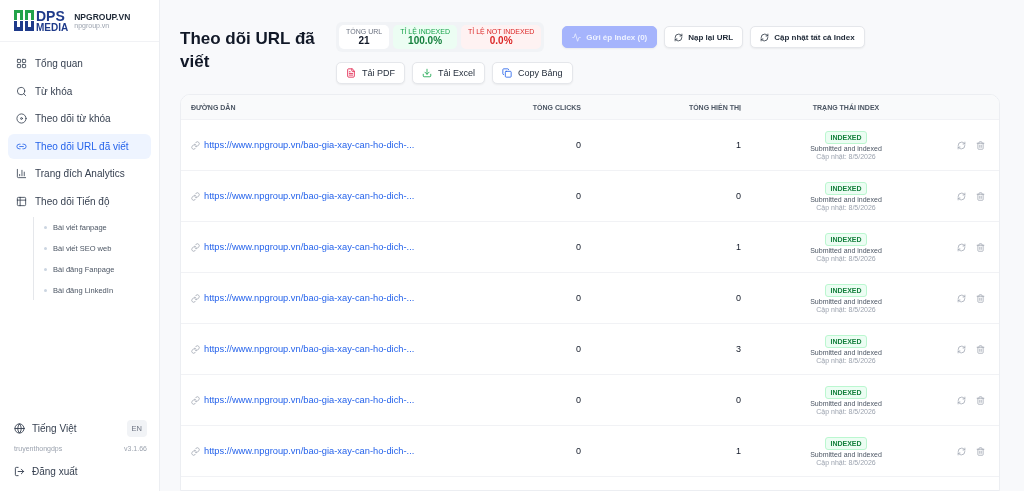 The image size is (1024, 491). I want to click on action-button: Cập nhật tất cả Index, so click(807, 37).